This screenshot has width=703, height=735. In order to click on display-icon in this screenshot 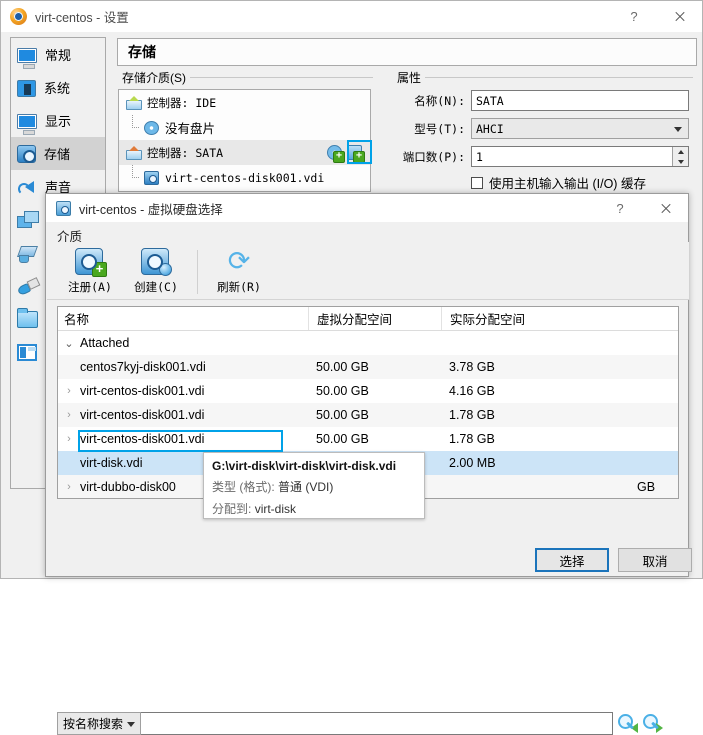, I will do `click(27, 124)`.